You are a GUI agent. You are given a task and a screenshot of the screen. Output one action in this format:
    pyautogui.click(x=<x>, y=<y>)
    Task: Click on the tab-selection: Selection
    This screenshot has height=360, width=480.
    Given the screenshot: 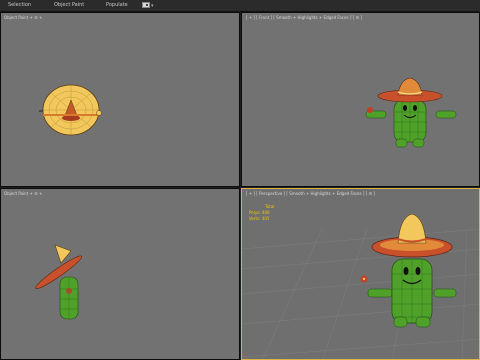 What is the action you would take?
    pyautogui.click(x=19, y=5)
    